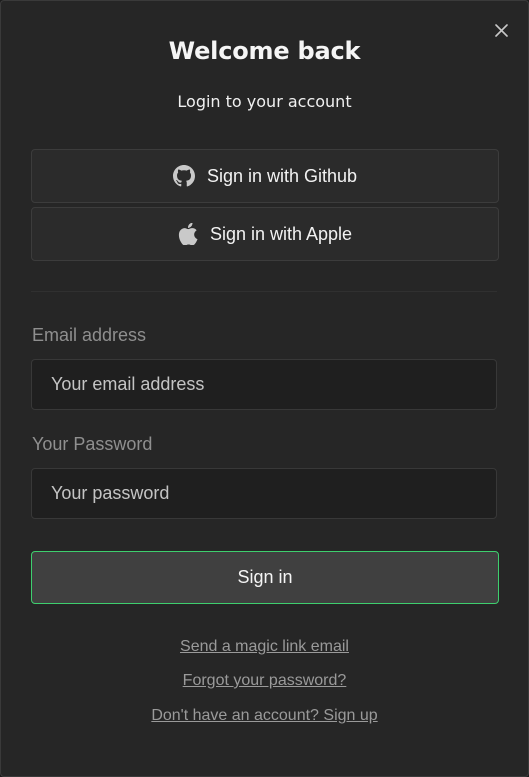 This screenshot has width=529, height=777. Describe the element at coordinates (264, 51) in the screenshot. I see `dialog-title: Welcome back` at that location.